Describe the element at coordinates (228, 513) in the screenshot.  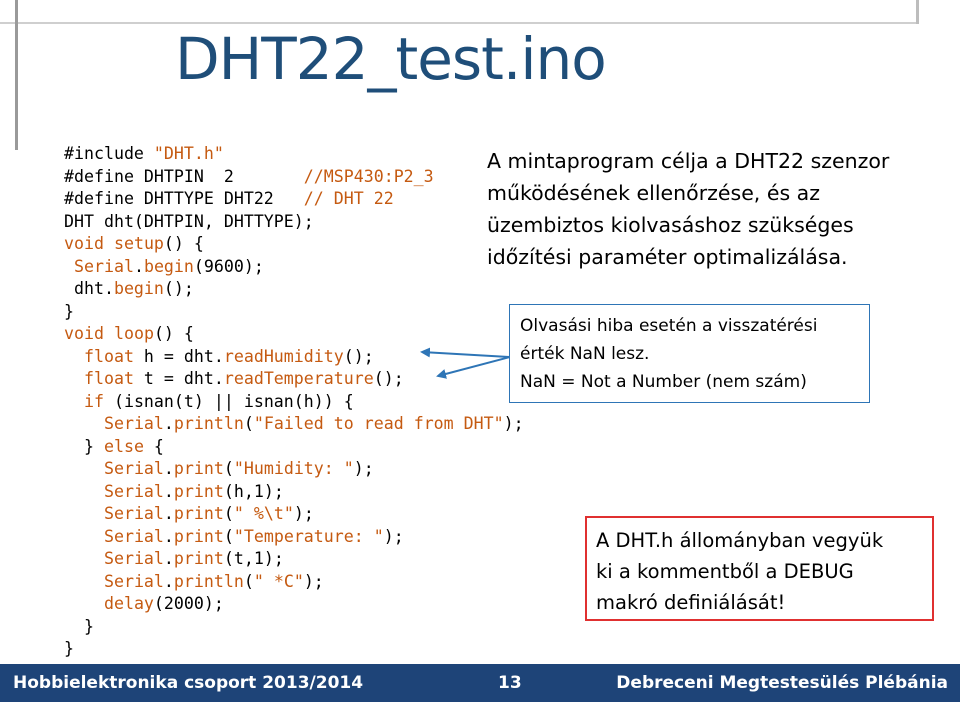
I see `code-token: (` at that location.